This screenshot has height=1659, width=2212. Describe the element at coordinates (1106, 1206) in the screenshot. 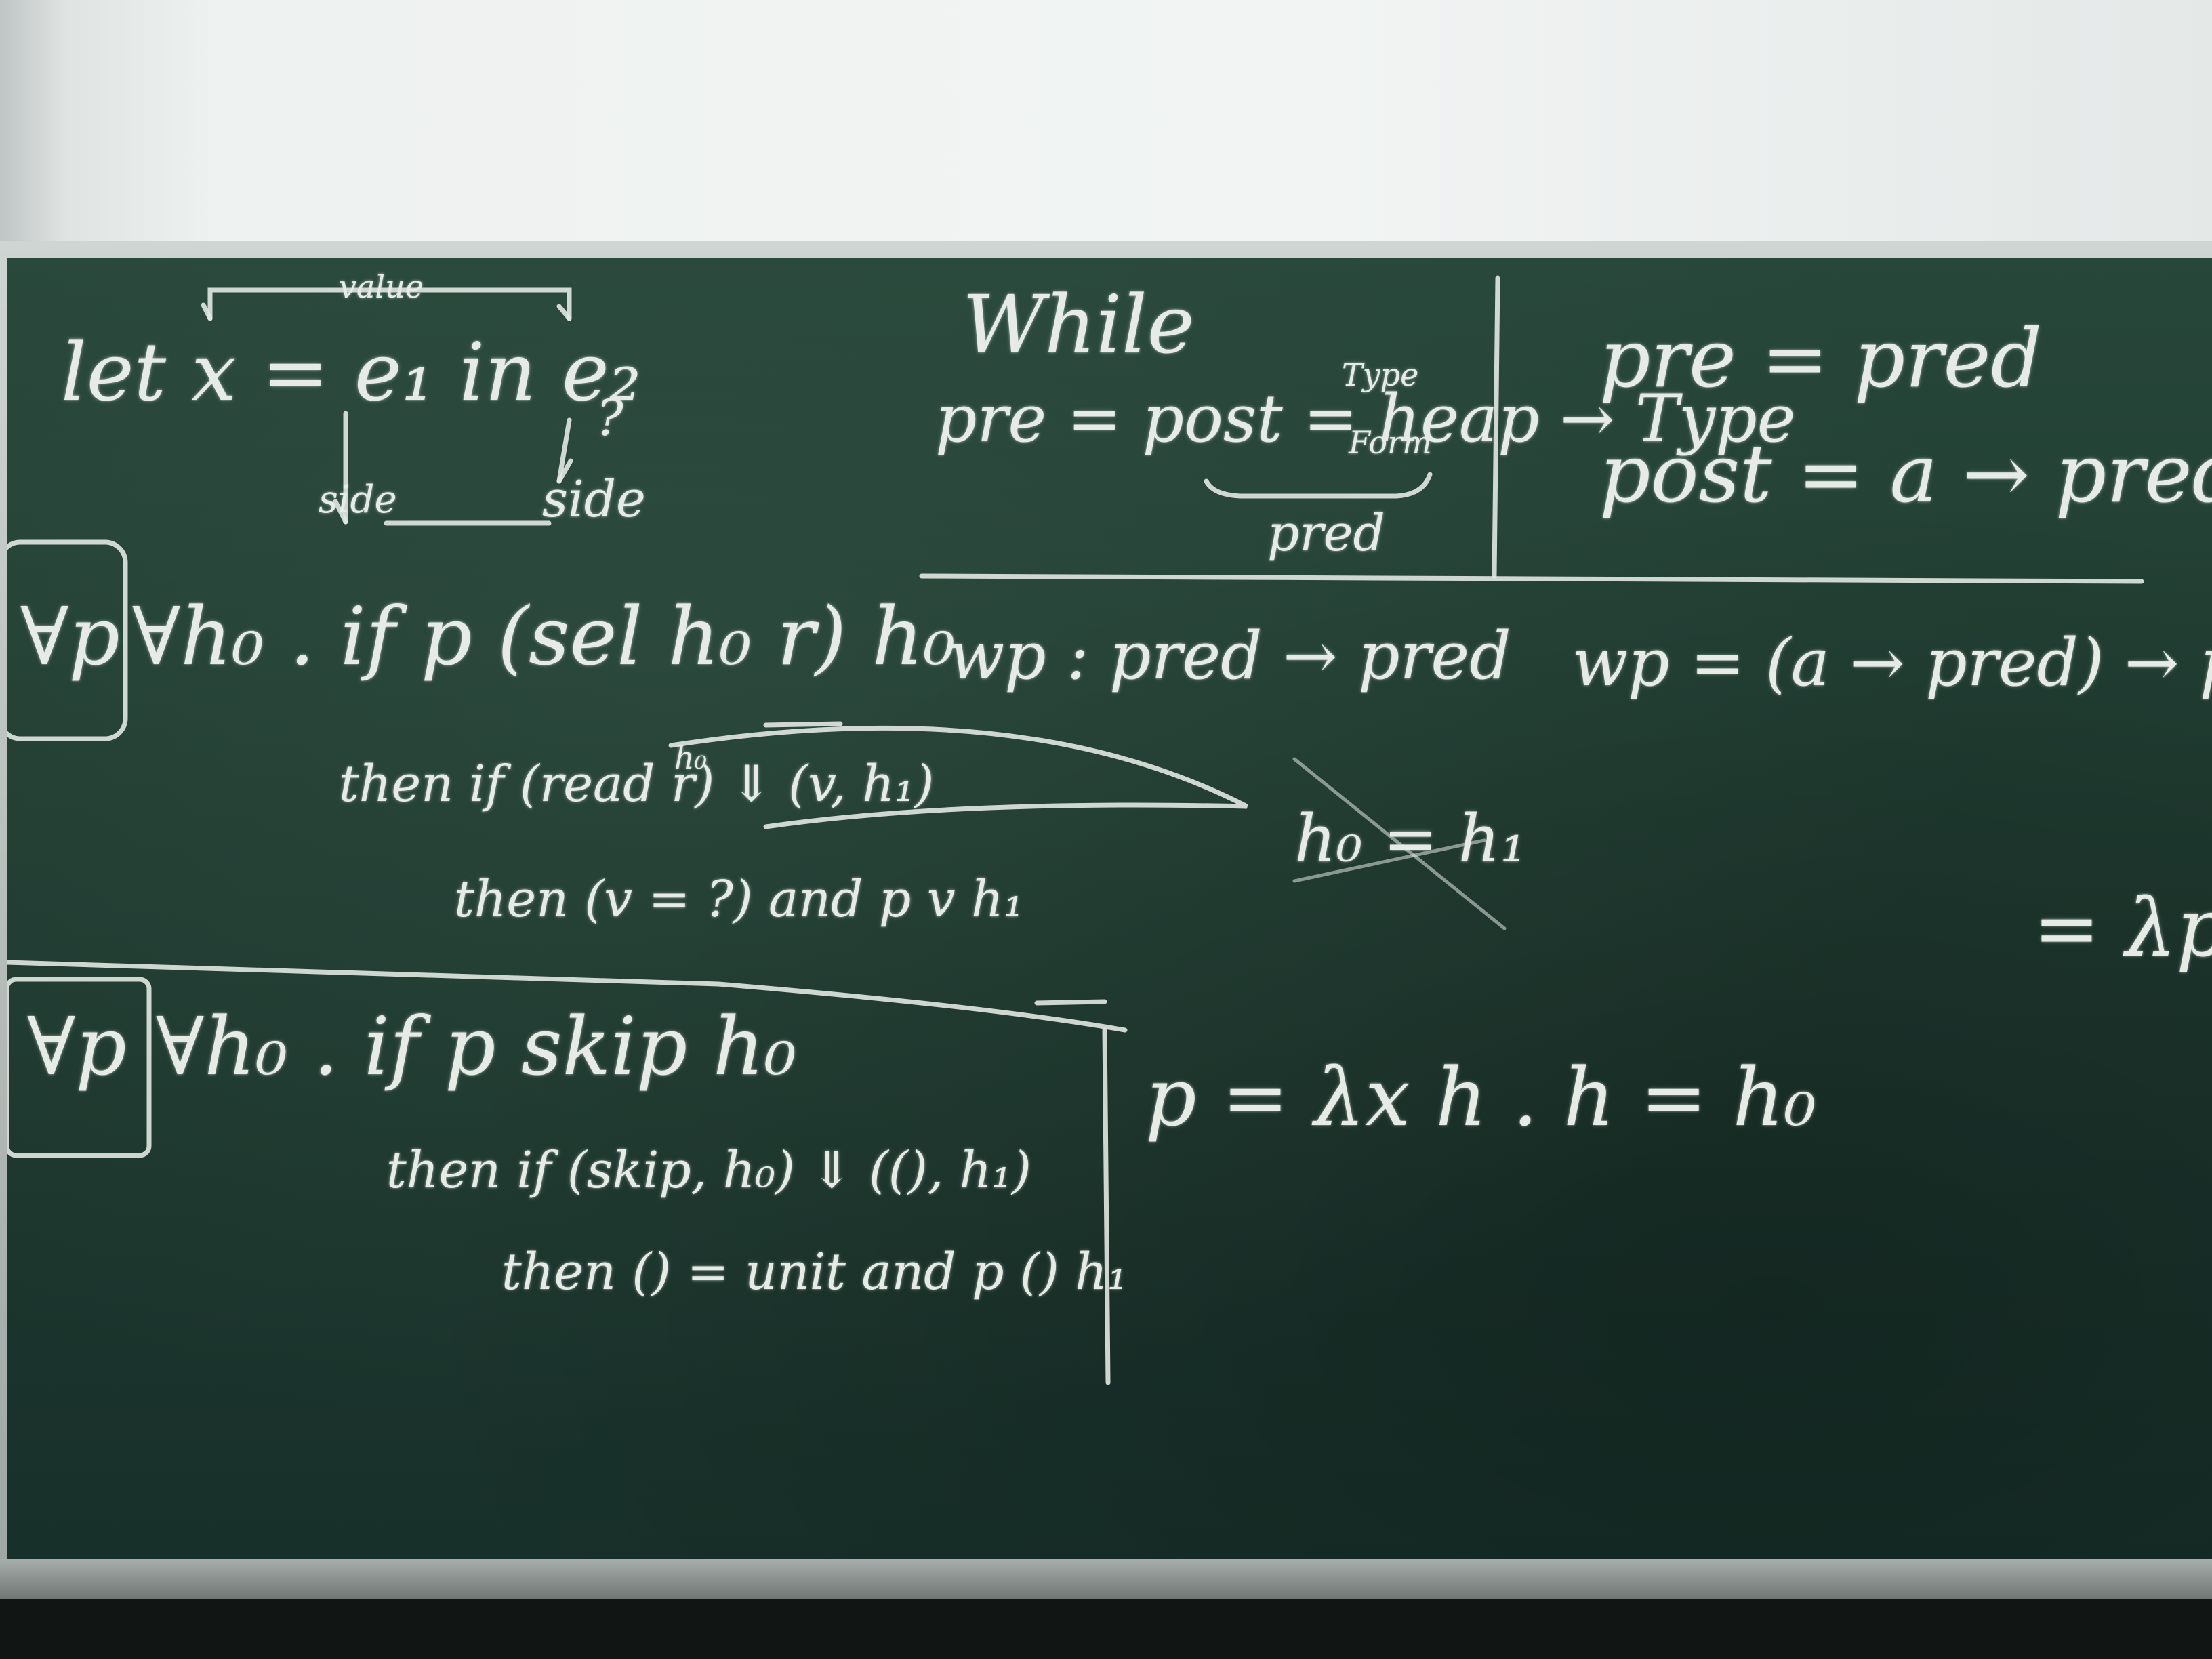

I see `divider-vertical-bottom` at that location.